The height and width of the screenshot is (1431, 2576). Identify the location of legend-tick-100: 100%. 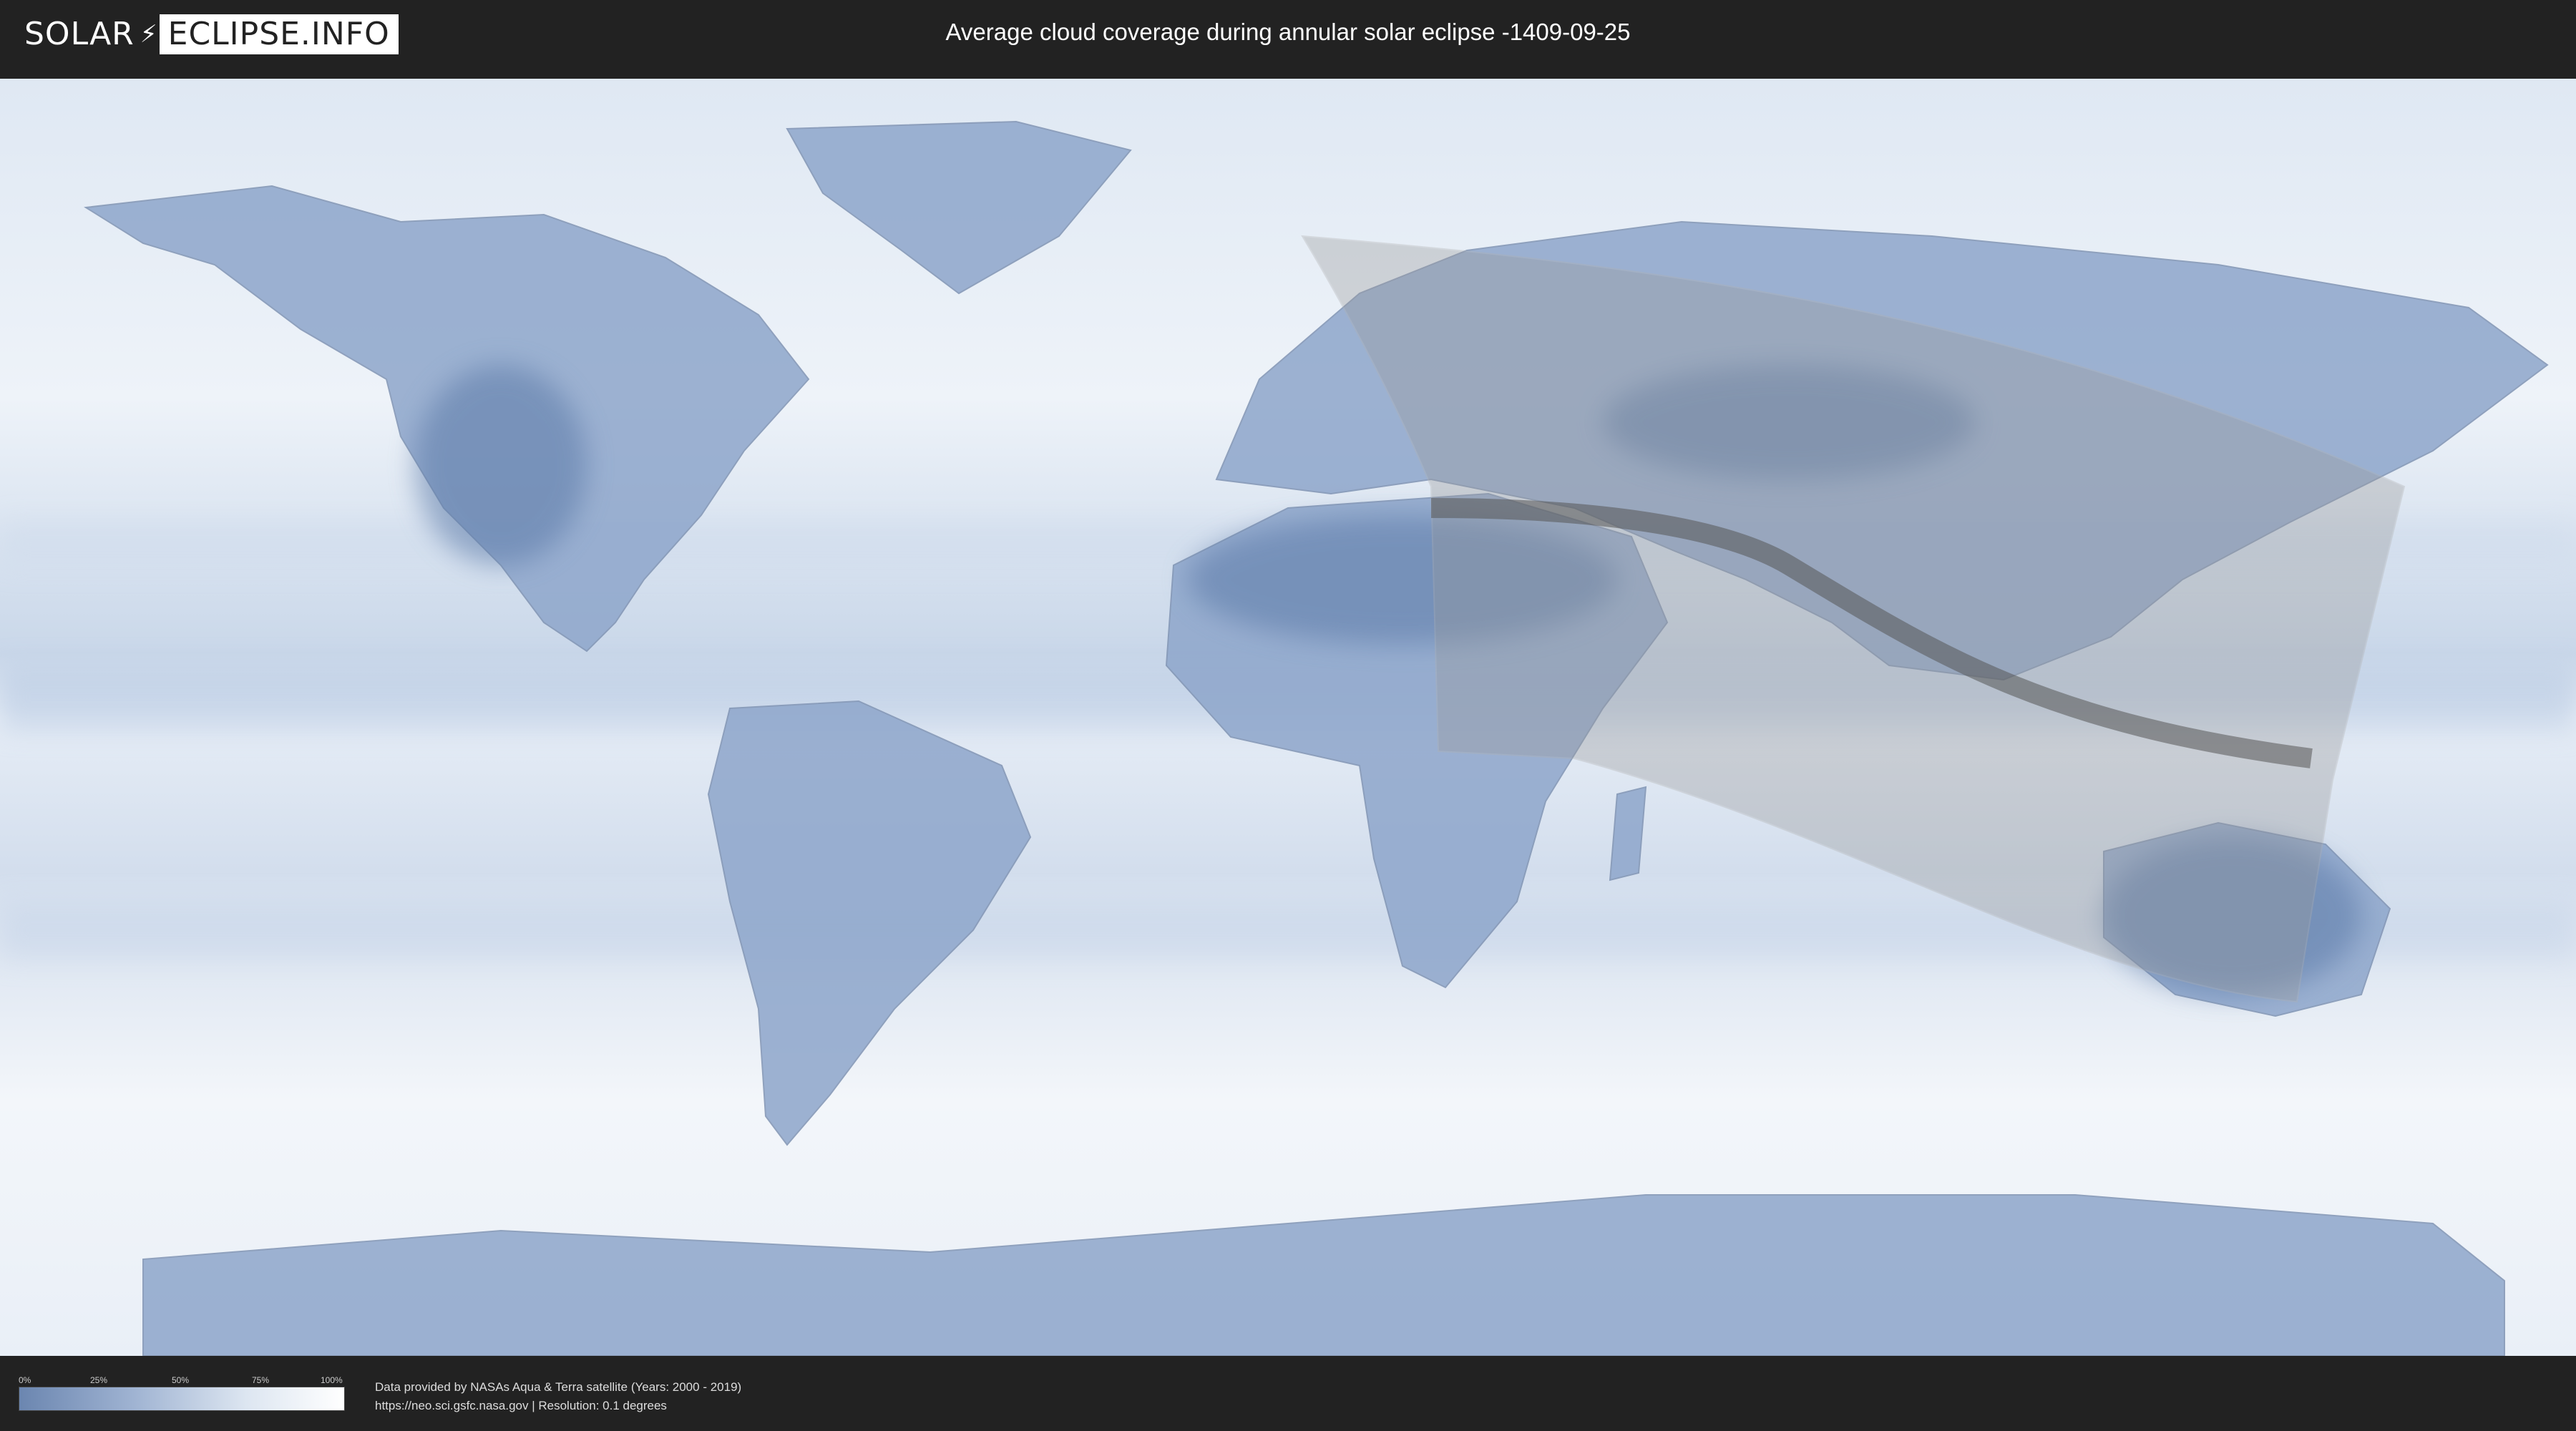
(332, 1380).